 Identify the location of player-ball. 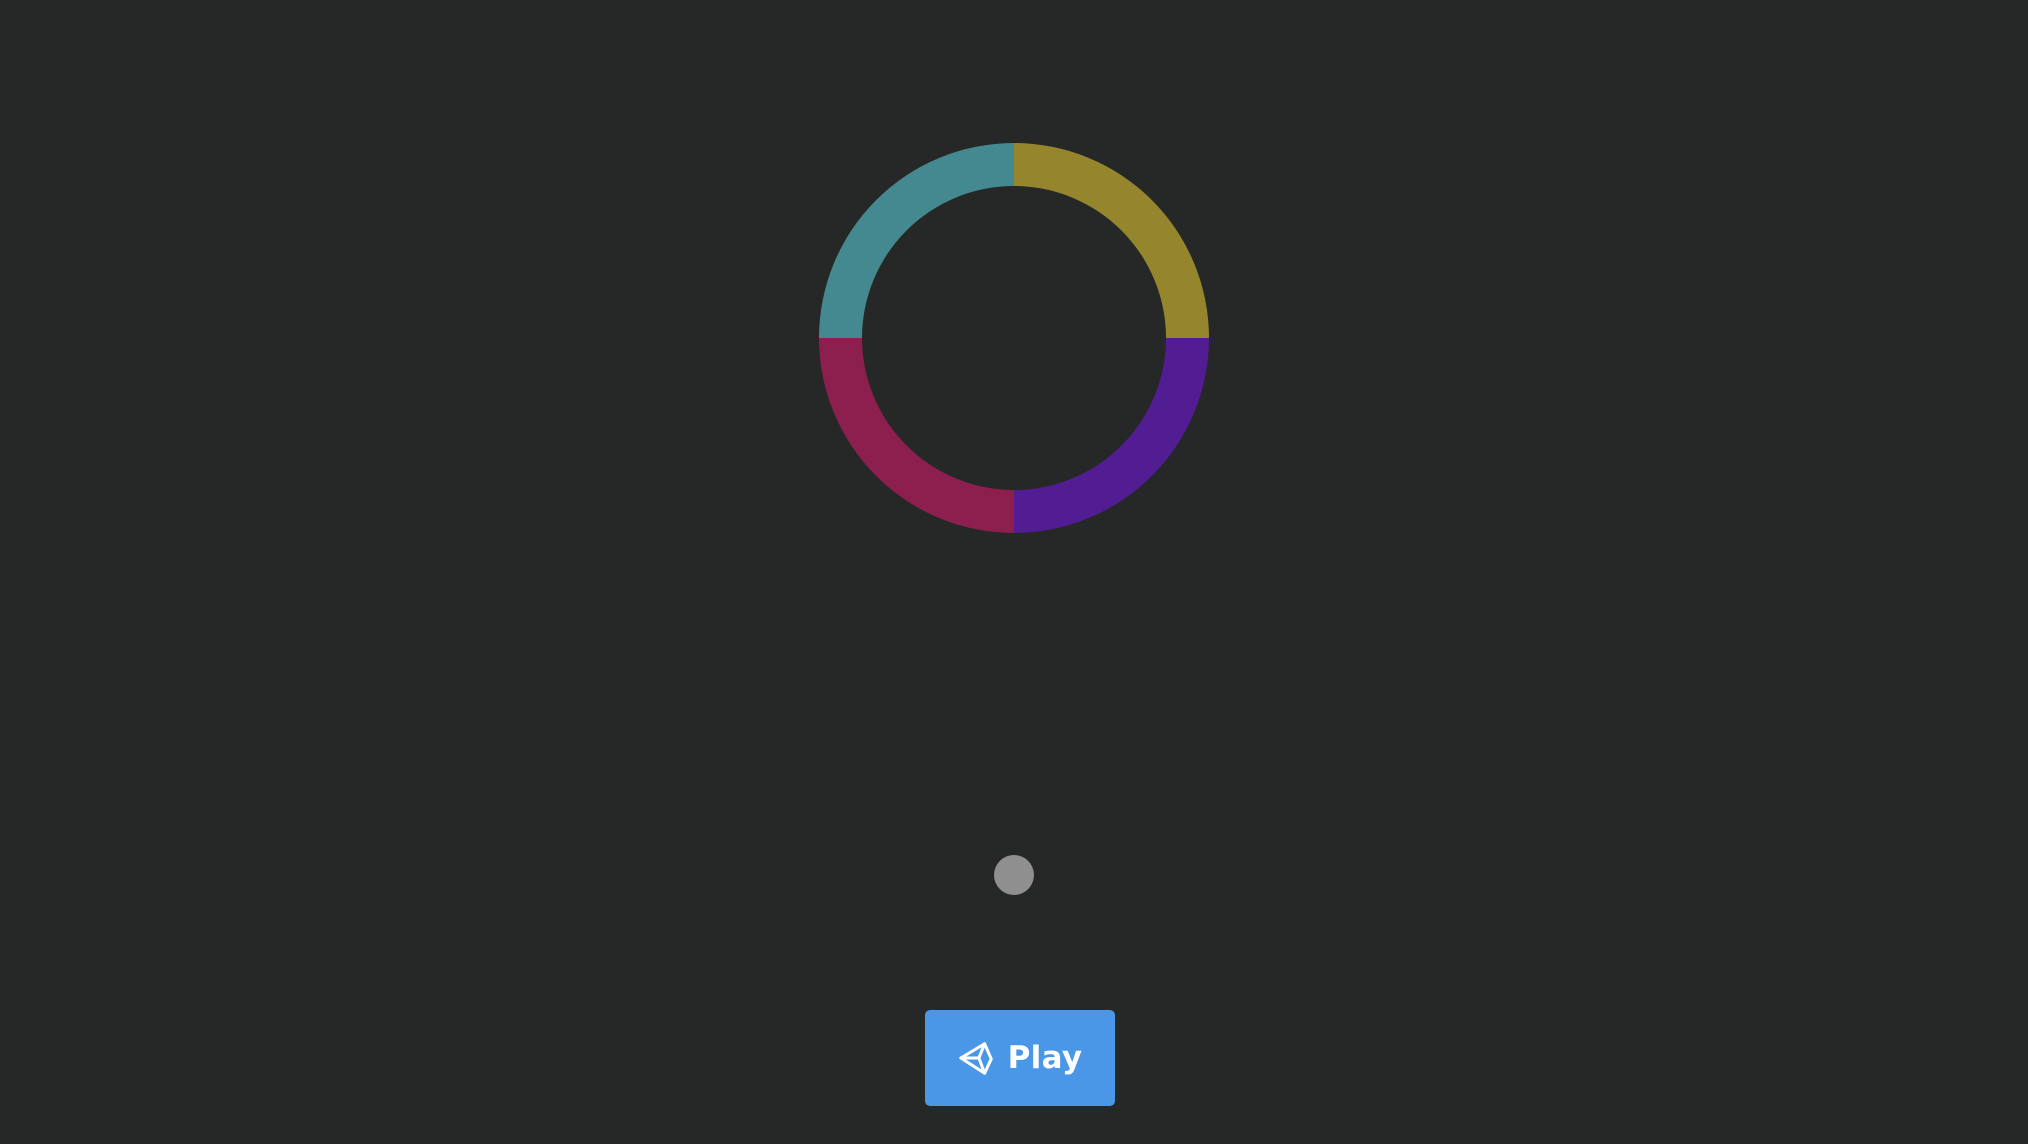
(1014, 875).